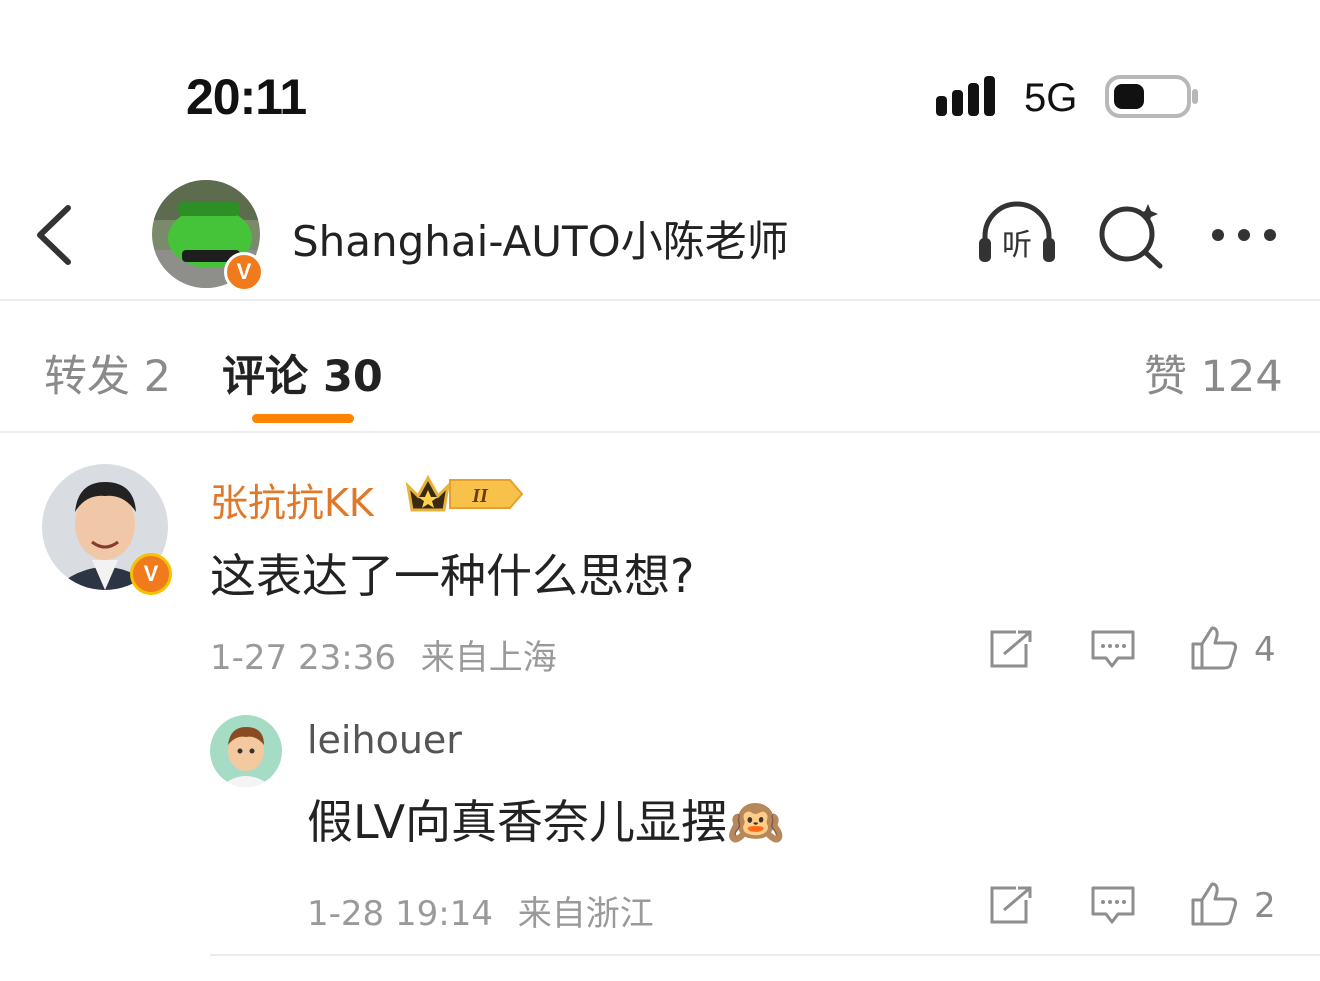 The image size is (1320, 981). What do you see at coordinates (464, 493) in the screenshot?
I see `crown-rank-icon: II` at bounding box center [464, 493].